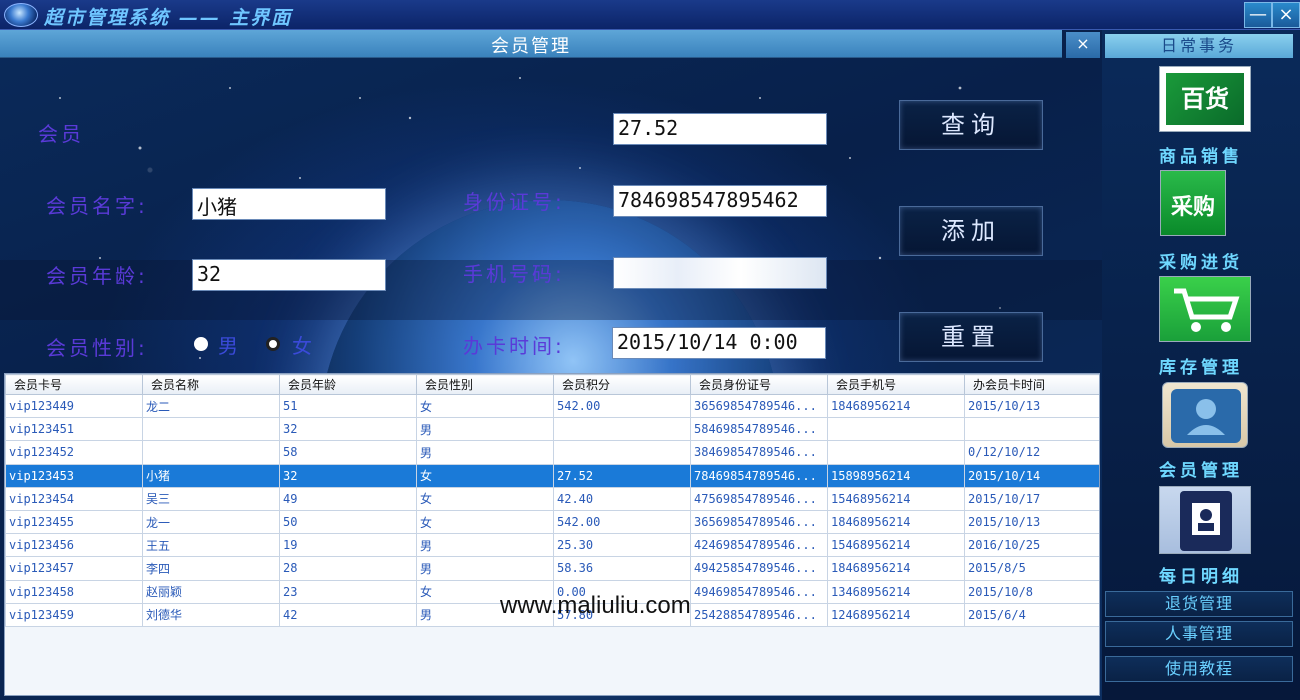 The width and height of the screenshot is (1300, 700). What do you see at coordinates (74, 406) in the screenshot?
I see `table-cell: vip123449` at bounding box center [74, 406].